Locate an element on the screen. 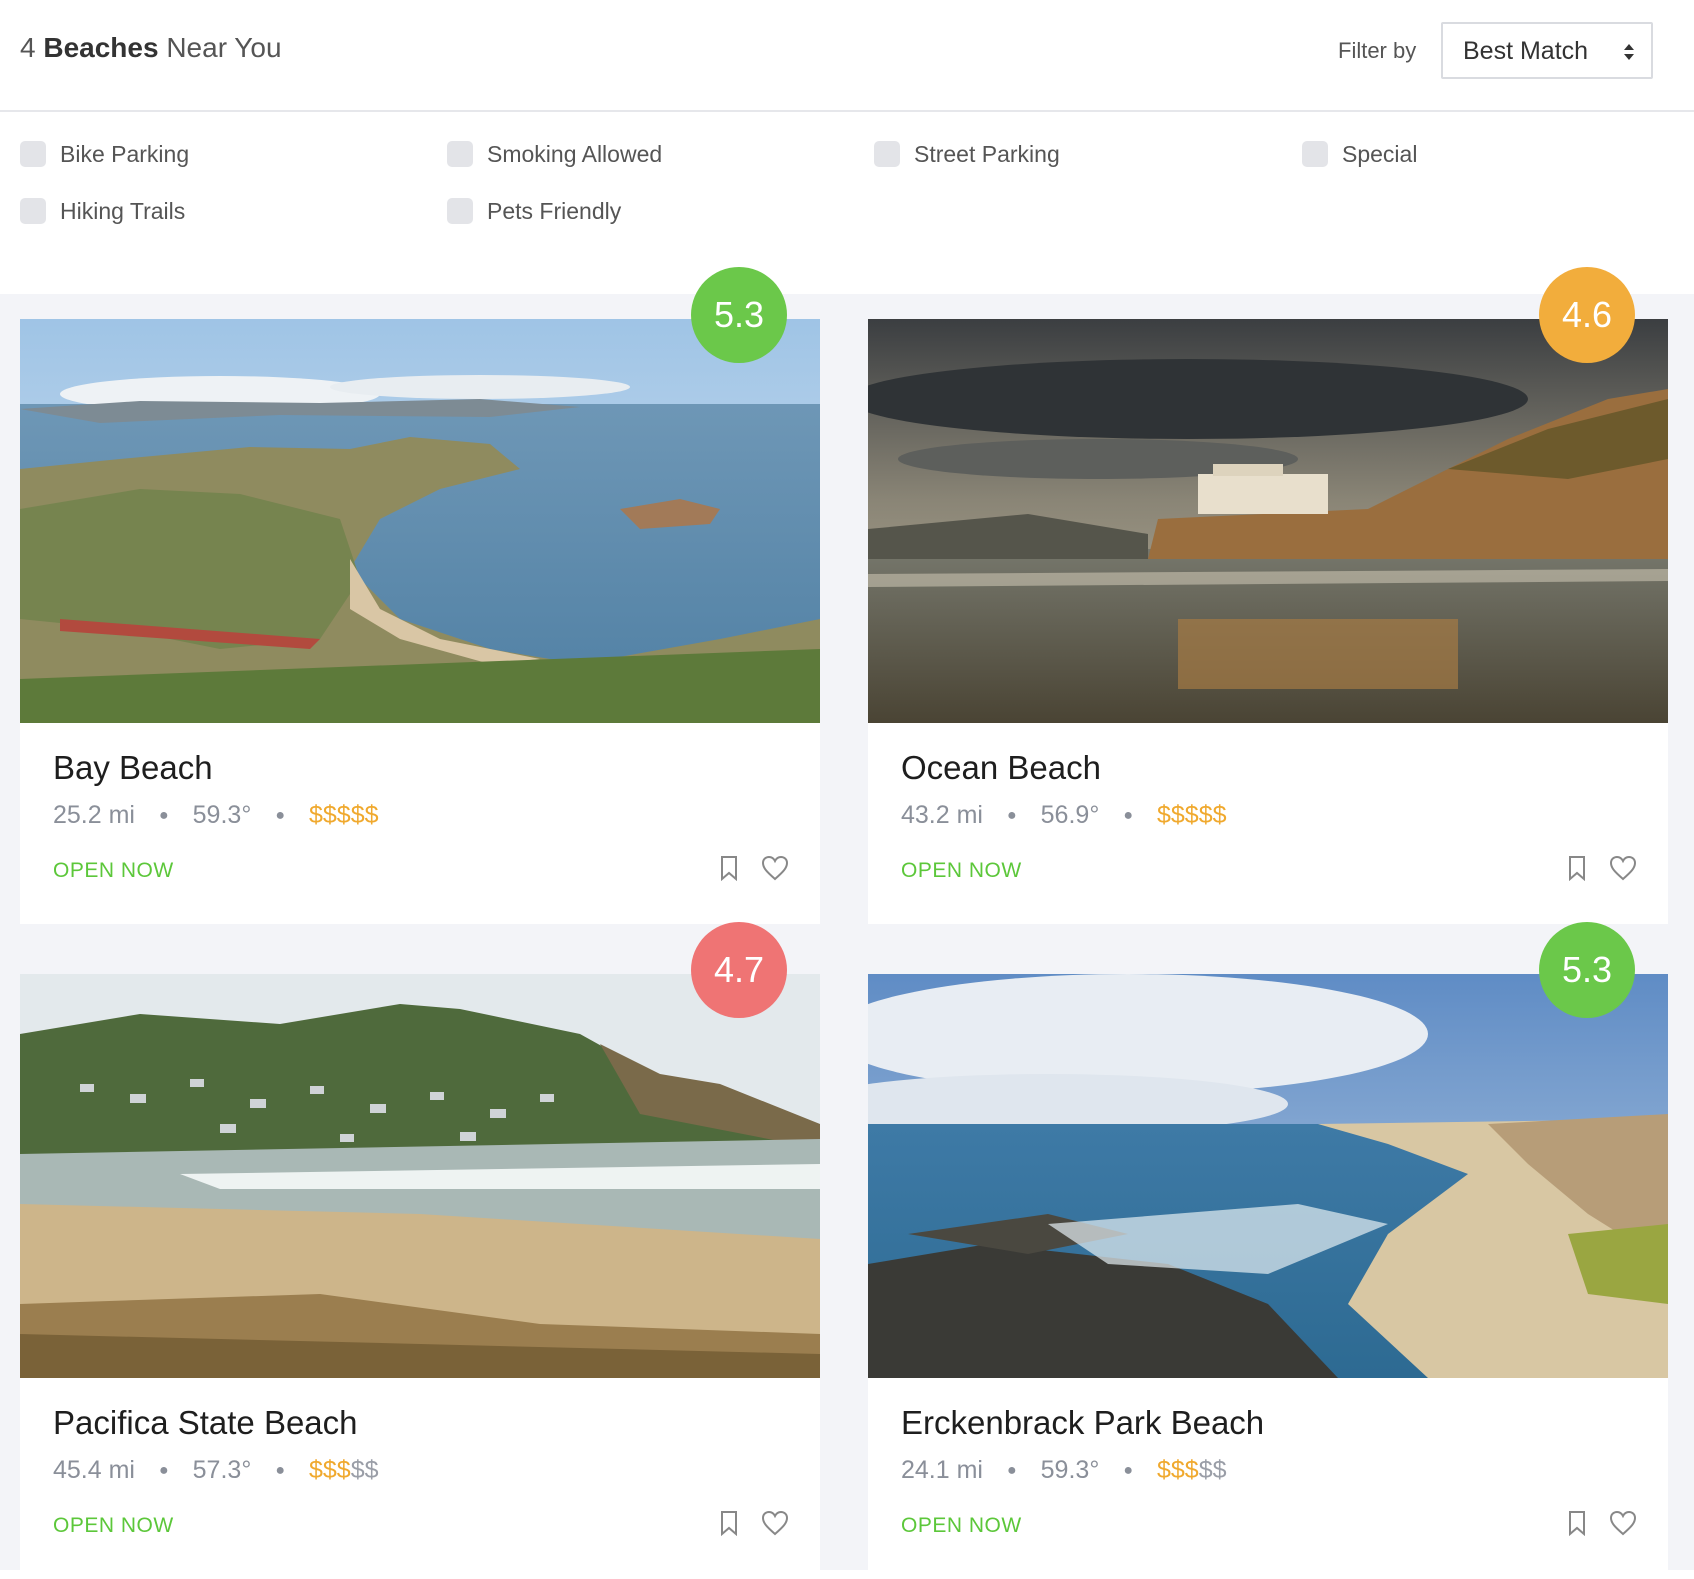 Image resolution: width=1694 pixels, height=1579 pixels. distance: 25.2 mi is located at coordinates (94, 815).